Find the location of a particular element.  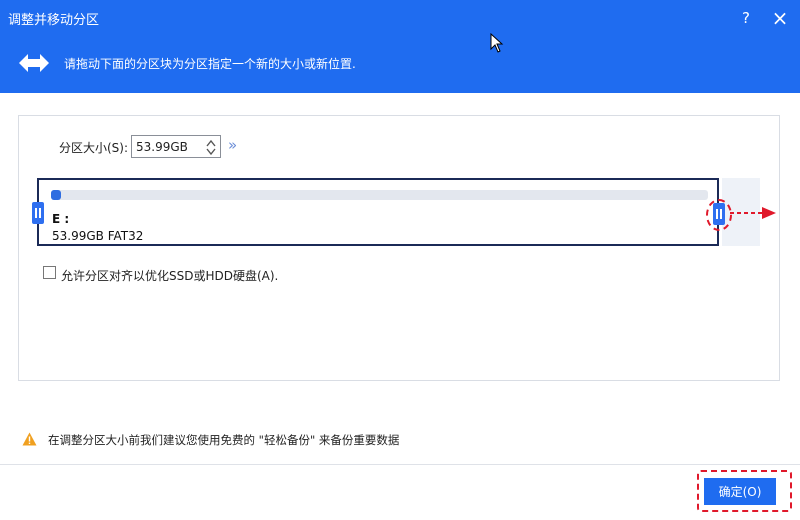

partition-letter: E : is located at coordinates (61, 219).